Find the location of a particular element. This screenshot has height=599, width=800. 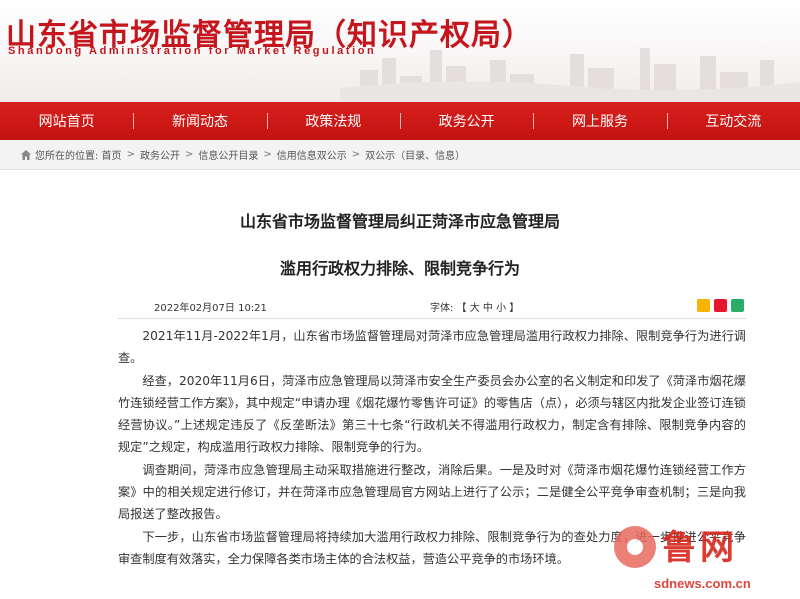

weibo-share-icon is located at coordinates (720, 305).